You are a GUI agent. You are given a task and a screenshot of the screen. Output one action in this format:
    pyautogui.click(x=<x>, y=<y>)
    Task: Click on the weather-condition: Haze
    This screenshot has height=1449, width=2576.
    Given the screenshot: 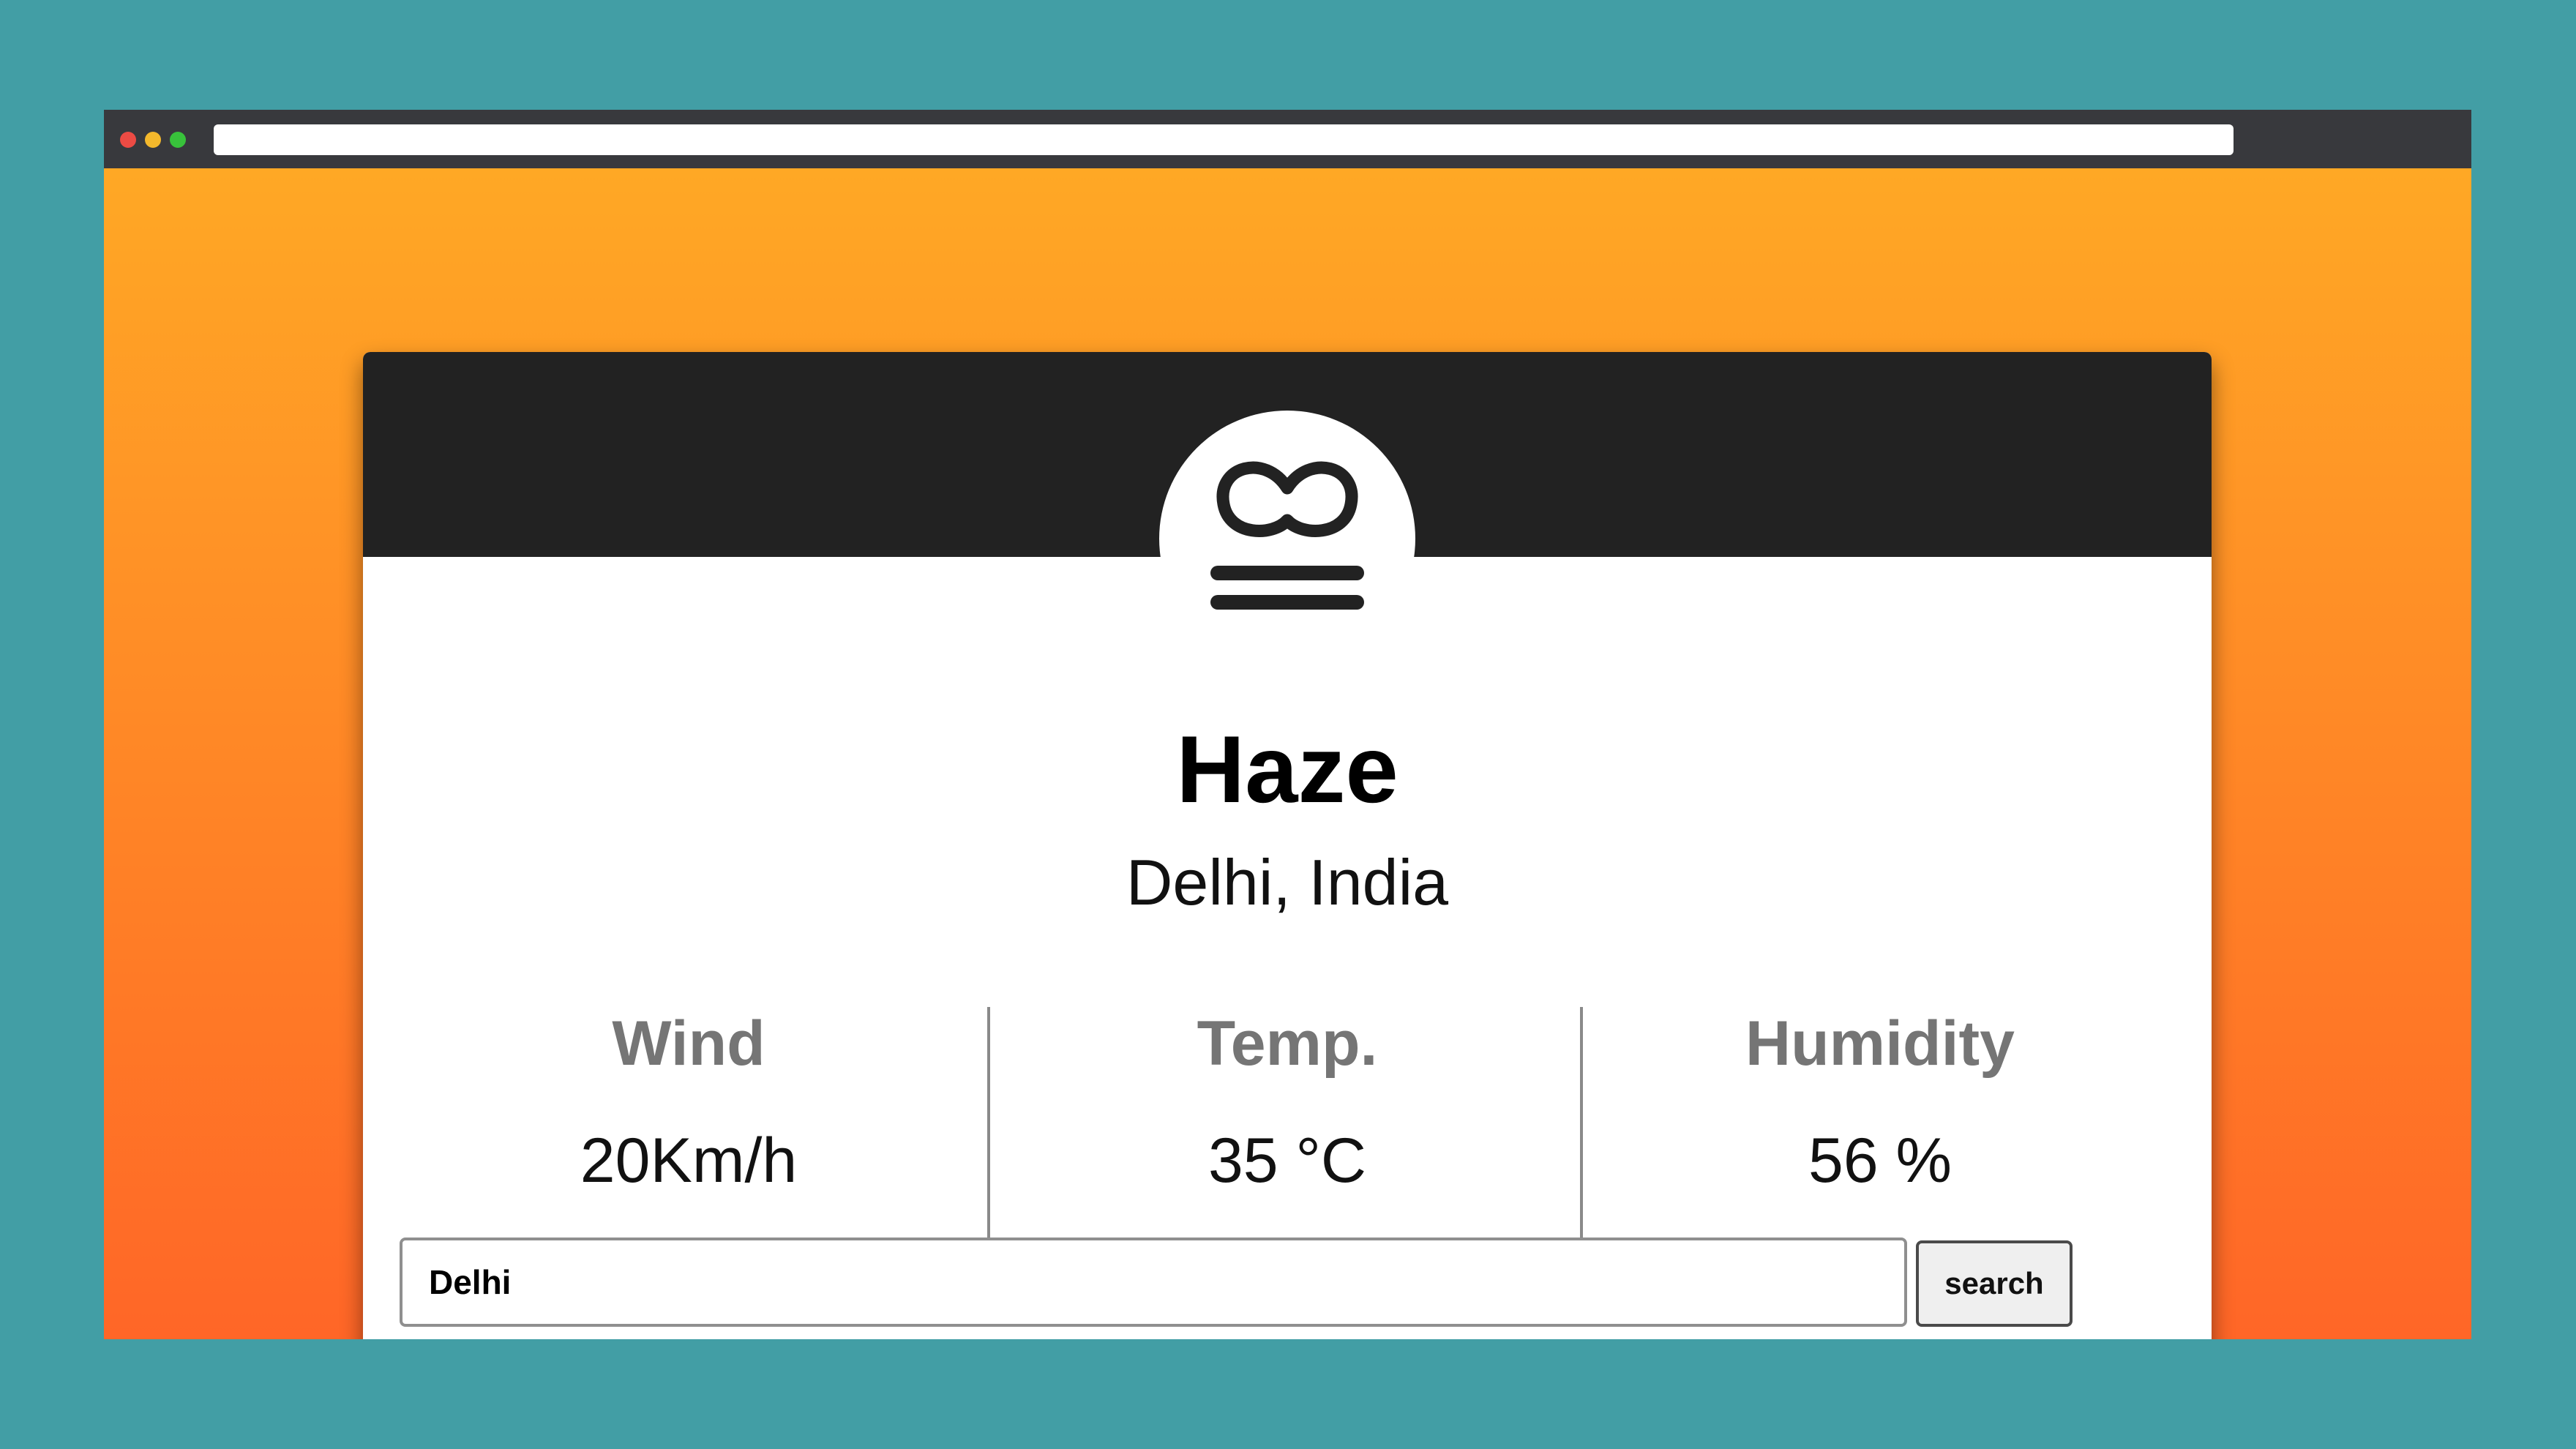 What is the action you would take?
    pyautogui.click(x=1287, y=769)
    